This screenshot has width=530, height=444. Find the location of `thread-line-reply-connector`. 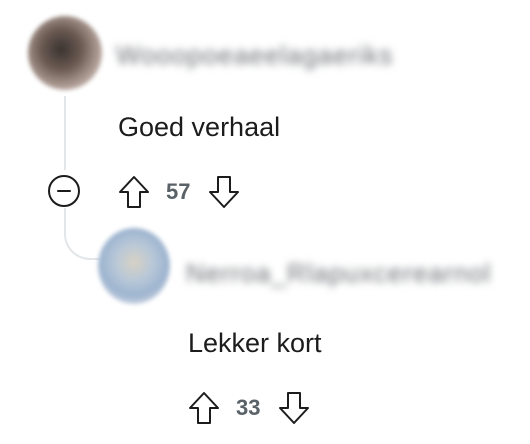

thread-line-reply-connector is located at coordinates (82, 234).